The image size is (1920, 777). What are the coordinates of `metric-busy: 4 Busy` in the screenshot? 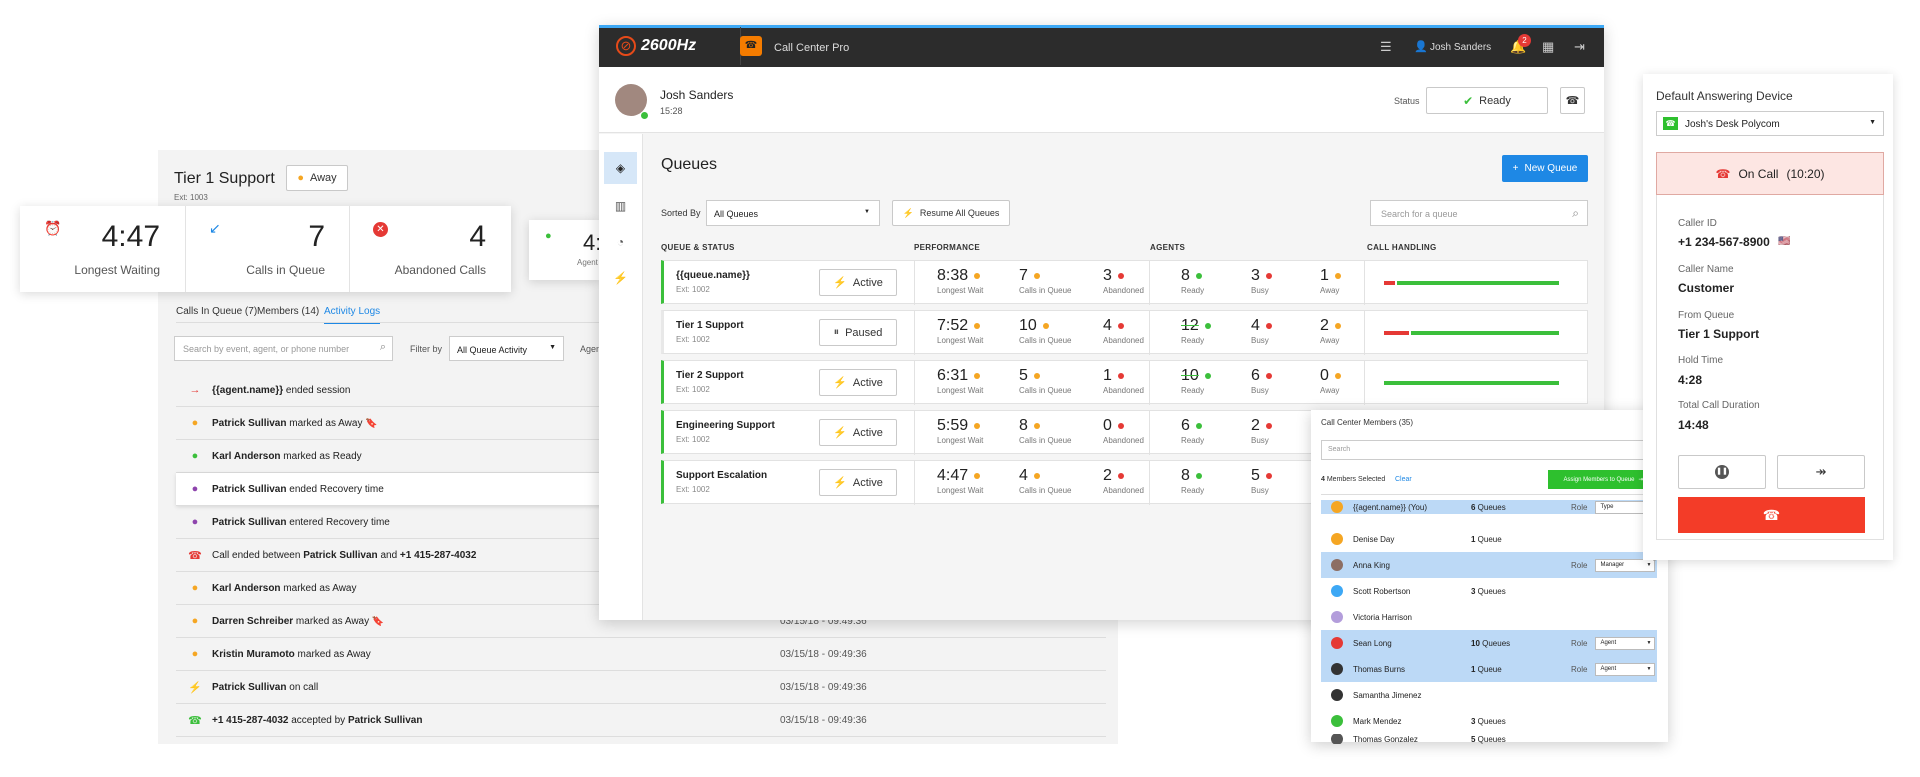 It's located at (1261, 331).